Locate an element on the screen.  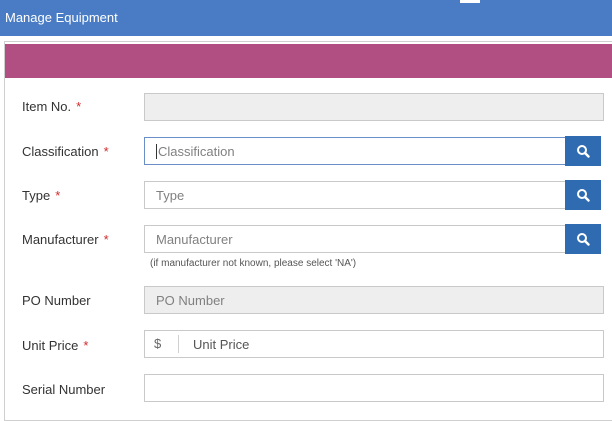
classification-search-button is located at coordinates (583, 151).